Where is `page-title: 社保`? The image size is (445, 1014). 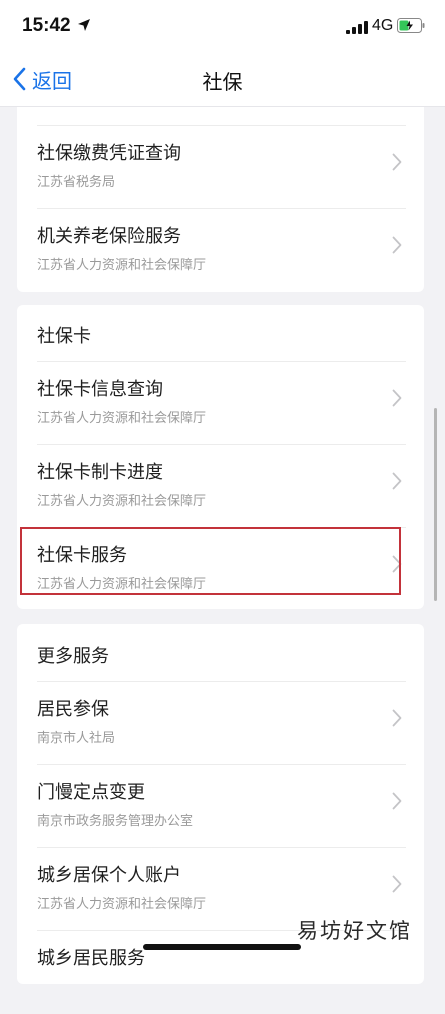
page-title: 社保 is located at coordinates (222, 82).